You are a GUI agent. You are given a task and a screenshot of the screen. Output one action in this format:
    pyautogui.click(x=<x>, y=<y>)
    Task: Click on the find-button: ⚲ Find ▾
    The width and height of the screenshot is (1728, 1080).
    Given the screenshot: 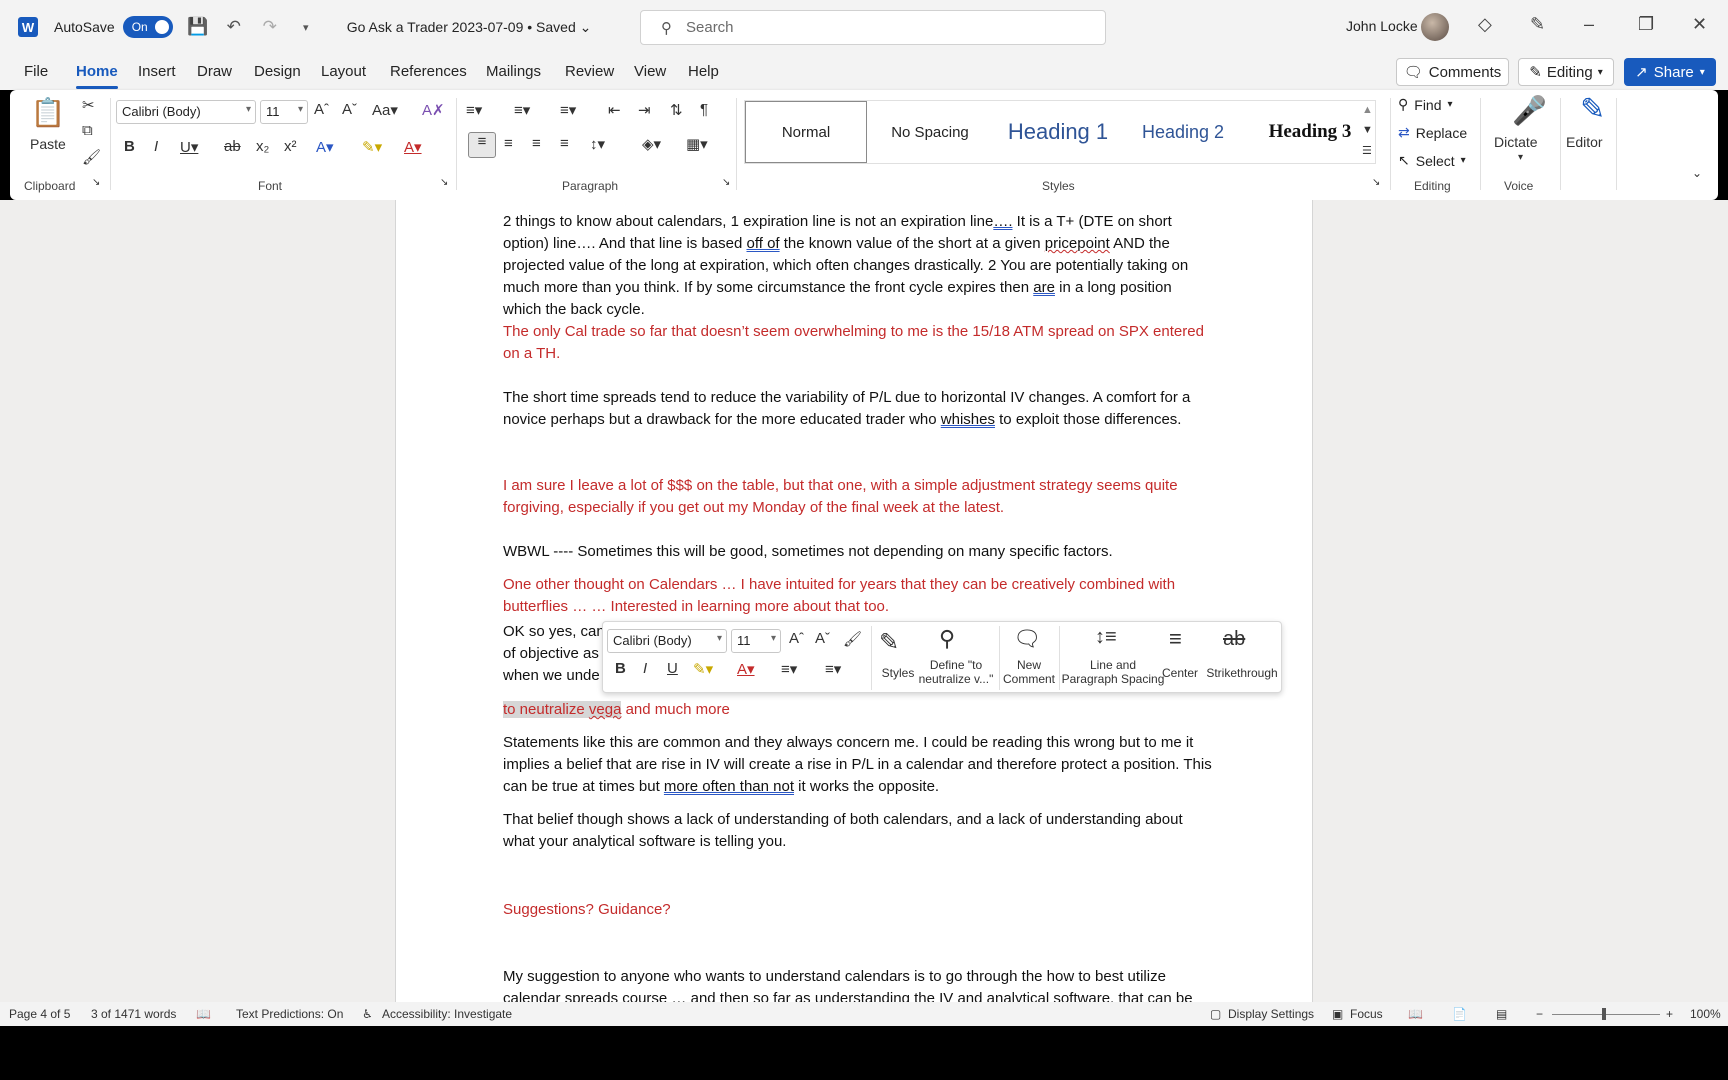 What is the action you would take?
    pyautogui.click(x=1425, y=104)
    